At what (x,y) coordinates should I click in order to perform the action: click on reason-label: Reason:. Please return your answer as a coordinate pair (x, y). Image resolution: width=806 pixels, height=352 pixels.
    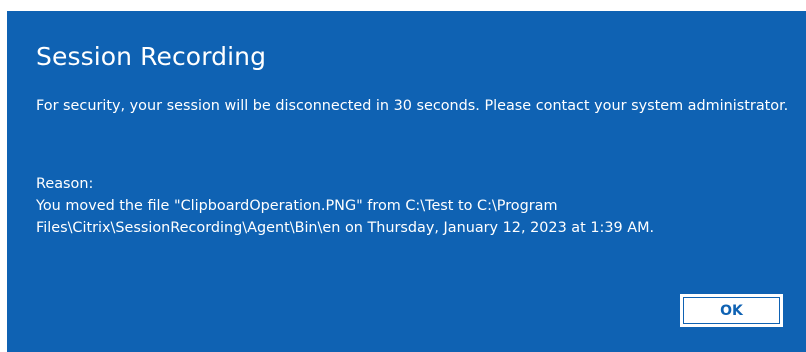
    Looking at the image, I should click on (65, 184).